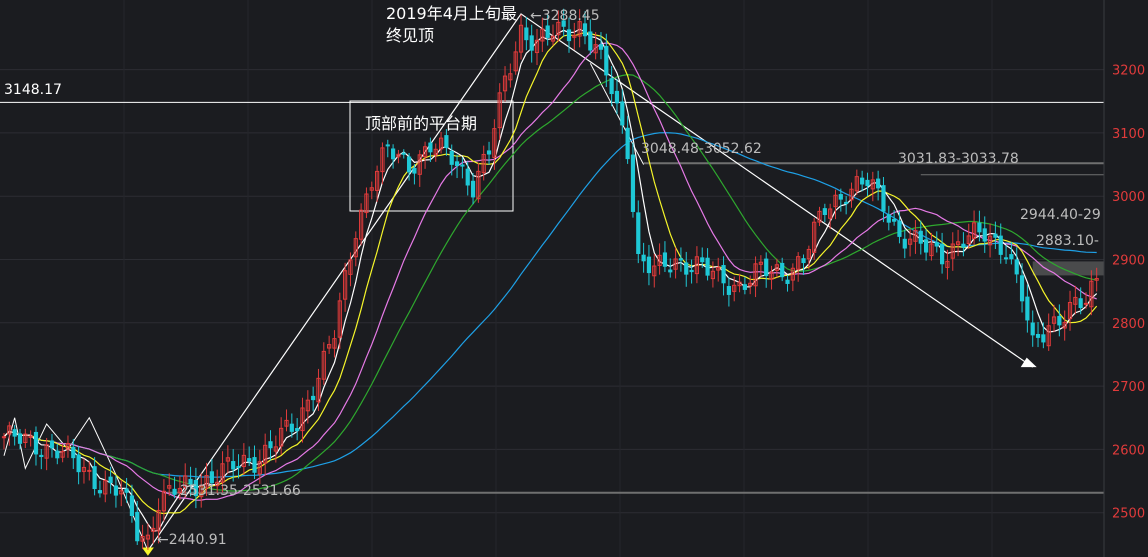 The image size is (1148, 557). I want to click on price-tick-label: 2900, so click(1128, 261).